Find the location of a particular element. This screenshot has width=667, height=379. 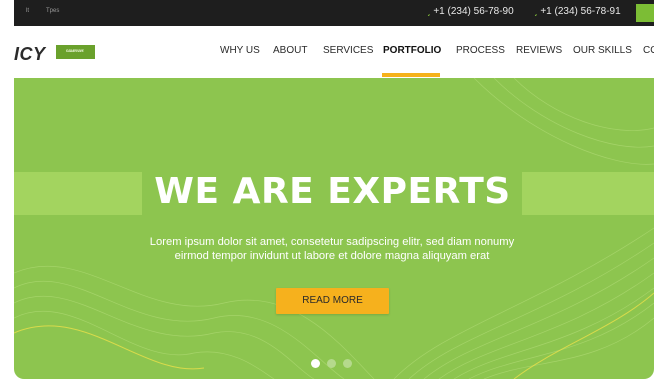

nav-item-portfolio: PORTFOLIO is located at coordinates (412, 50).